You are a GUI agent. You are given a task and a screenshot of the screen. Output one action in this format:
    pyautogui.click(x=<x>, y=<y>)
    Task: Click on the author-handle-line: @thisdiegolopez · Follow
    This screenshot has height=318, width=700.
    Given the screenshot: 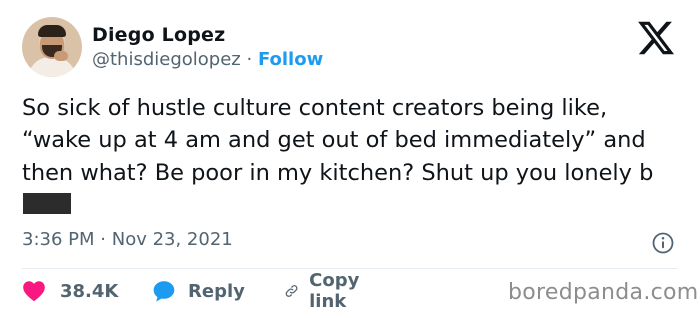 What is the action you would take?
    pyautogui.click(x=207, y=59)
    